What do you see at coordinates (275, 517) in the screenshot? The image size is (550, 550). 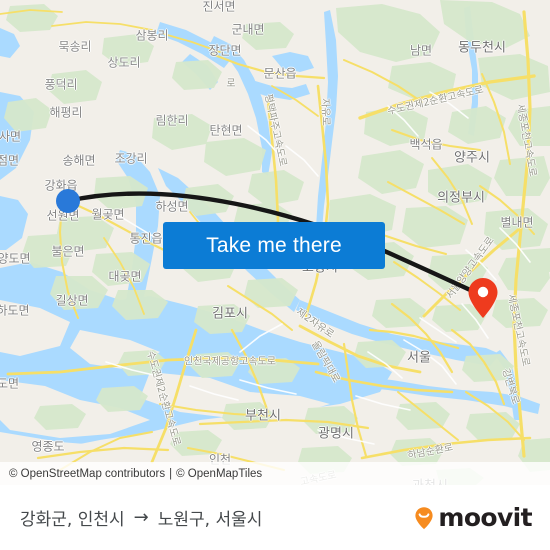 I see `footer-bar: 강화군, 인천시 → 노원구, 서울시 moovit` at bounding box center [275, 517].